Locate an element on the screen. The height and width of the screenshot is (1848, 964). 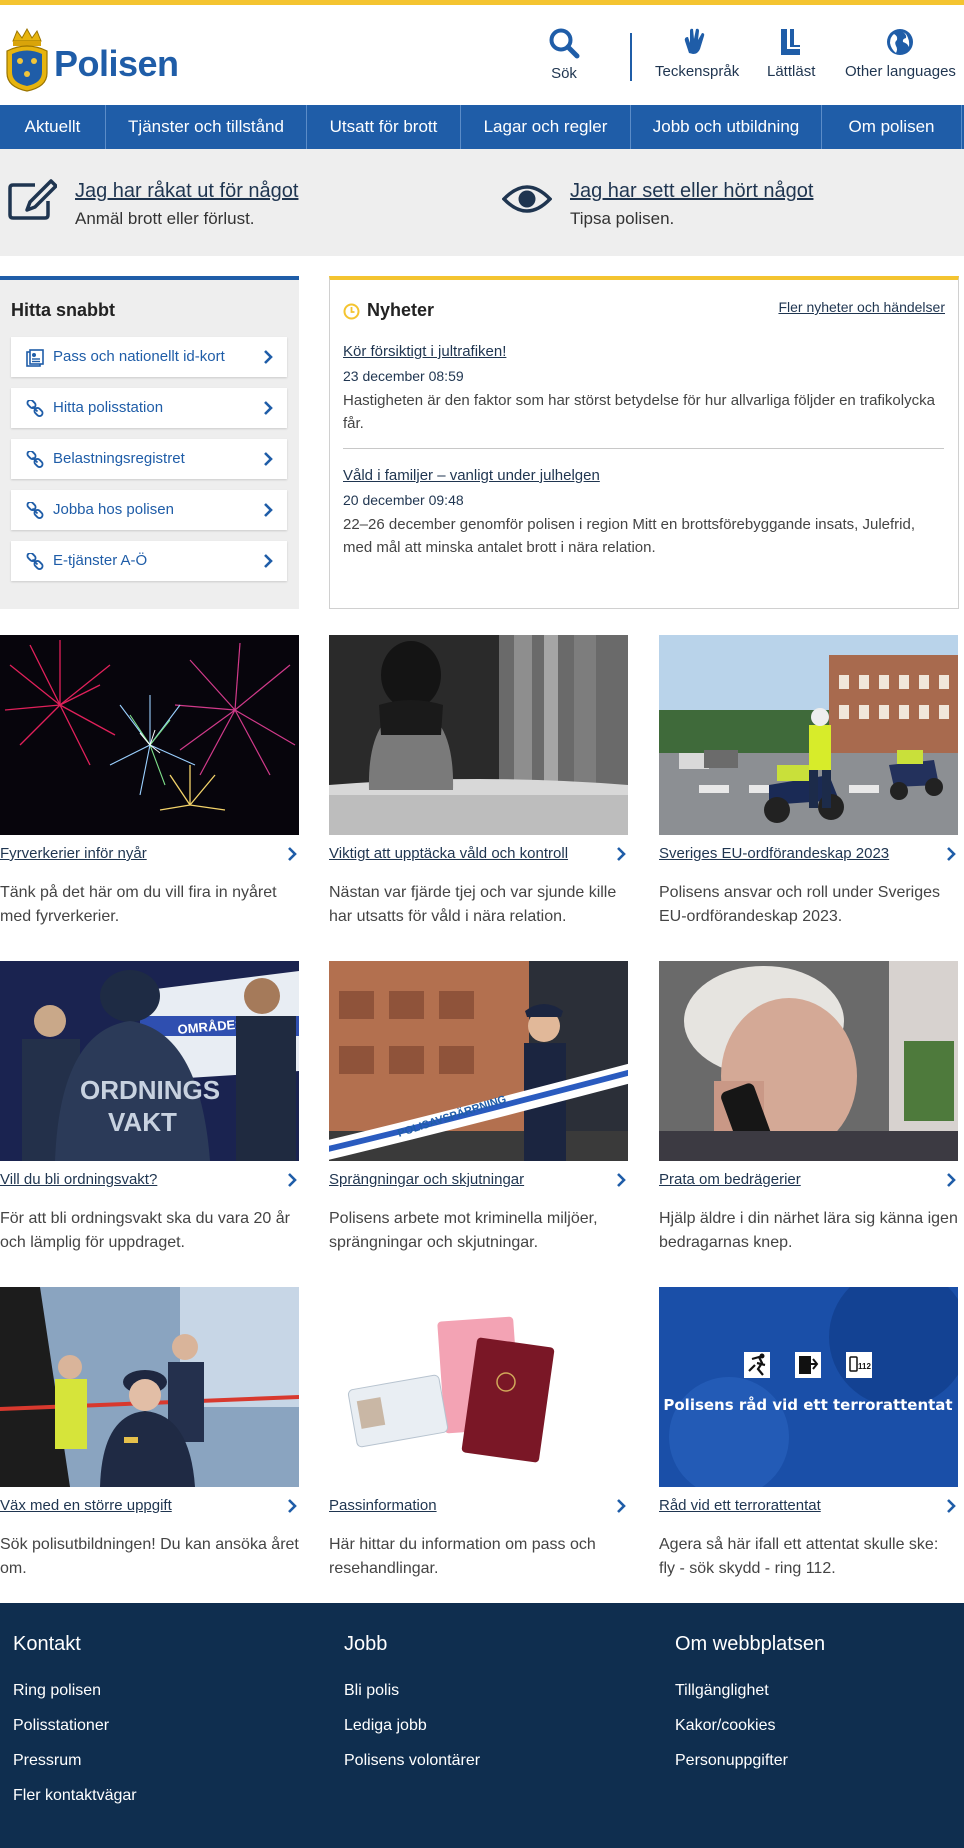
news-item-title: Kör försiktigt i jultrafiken! is located at coordinates (424, 351).